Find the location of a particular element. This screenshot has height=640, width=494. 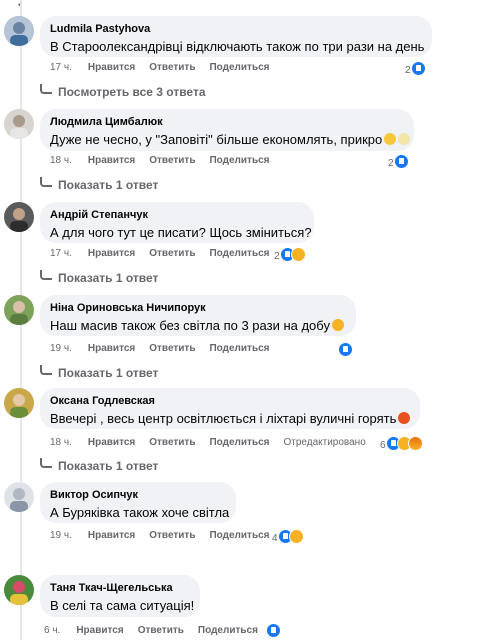

comment-author: Оксана Годлевская is located at coordinates (230, 401).